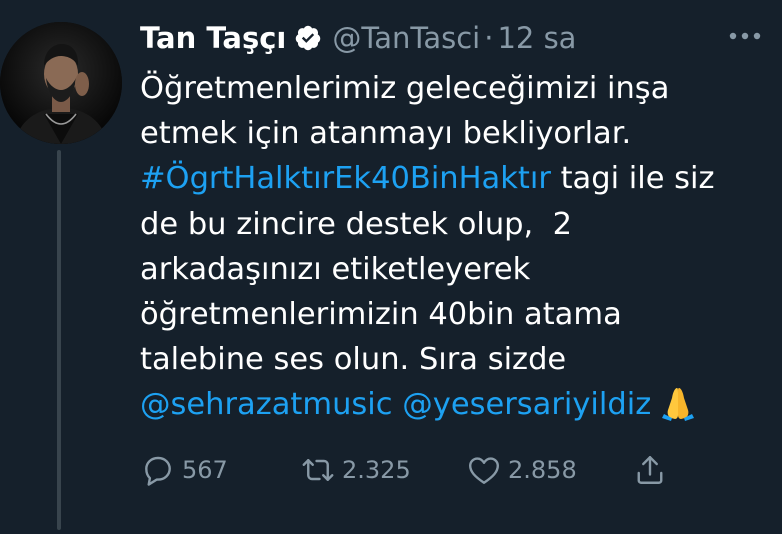 Image resolution: width=782 pixels, height=534 pixels. Describe the element at coordinates (678, 403) in the screenshot. I see `folded-hands-emoji-icon` at that location.